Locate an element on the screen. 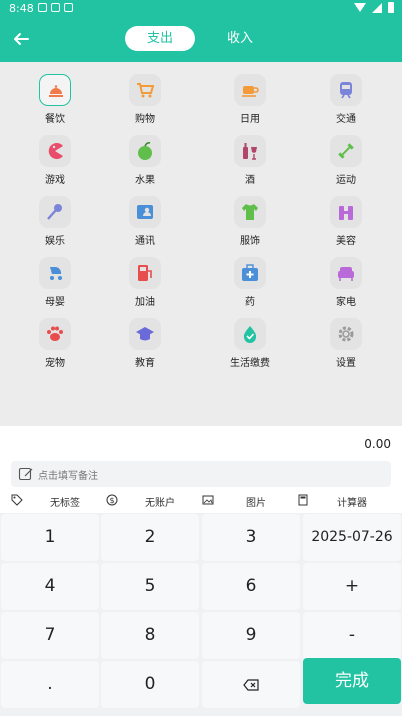 Image resolution: width=402 pixels, height=716 pixels. train-icon is located at coordinates (346, 90).